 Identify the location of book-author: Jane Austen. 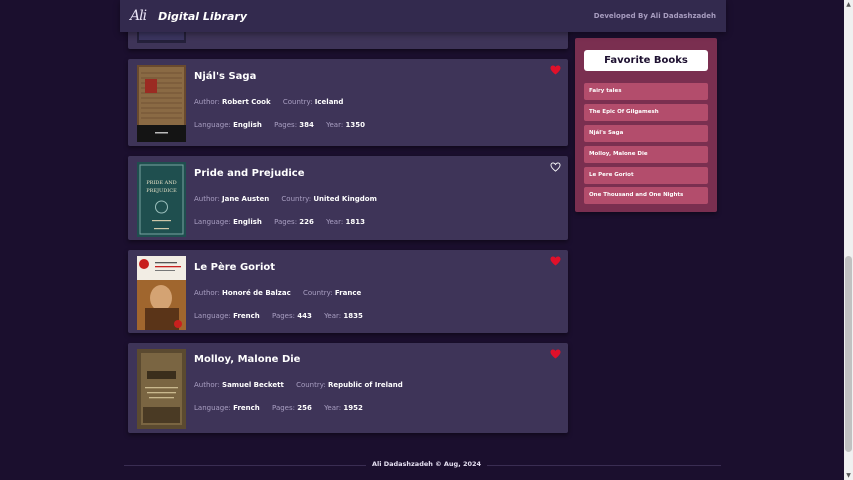
(246, 199).